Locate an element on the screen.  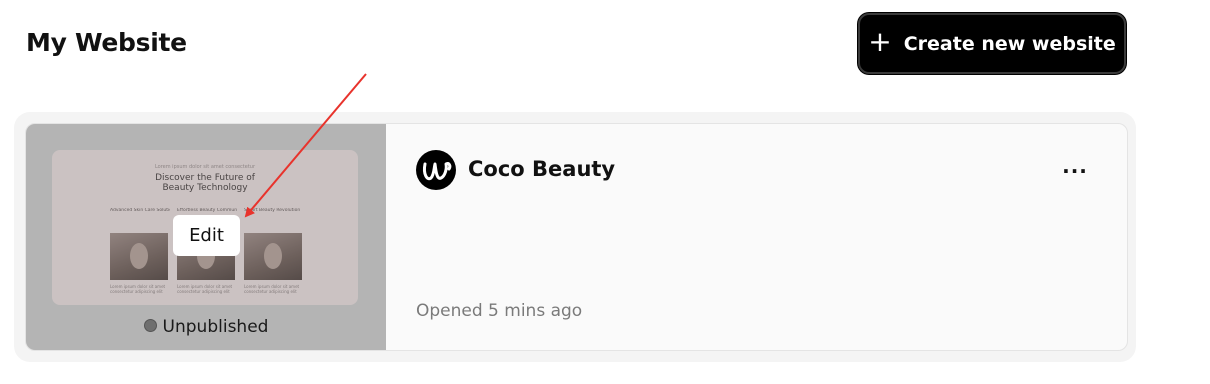
status-dot-icon is located at coordinates (150, 325).